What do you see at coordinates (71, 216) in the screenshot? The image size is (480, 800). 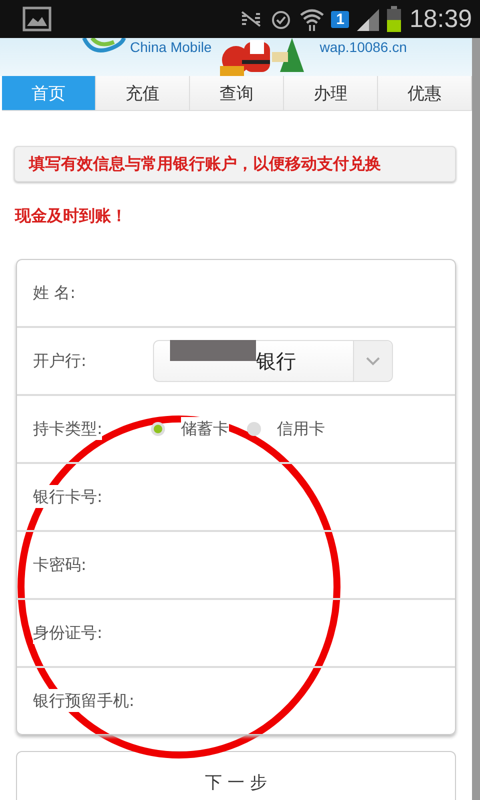 I see `notice-text: 现金及时到账！` at bounding box center [71, 216].